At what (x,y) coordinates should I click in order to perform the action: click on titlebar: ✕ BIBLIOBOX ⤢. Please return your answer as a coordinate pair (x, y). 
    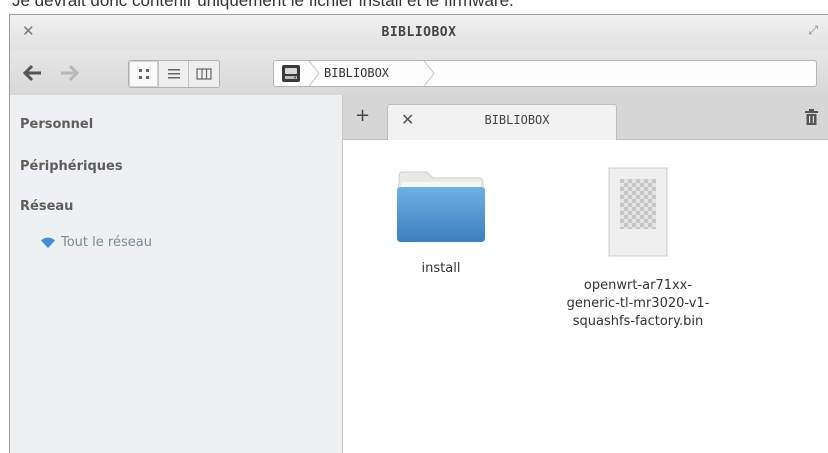
    Looking at the image, I should click on (419, 33).